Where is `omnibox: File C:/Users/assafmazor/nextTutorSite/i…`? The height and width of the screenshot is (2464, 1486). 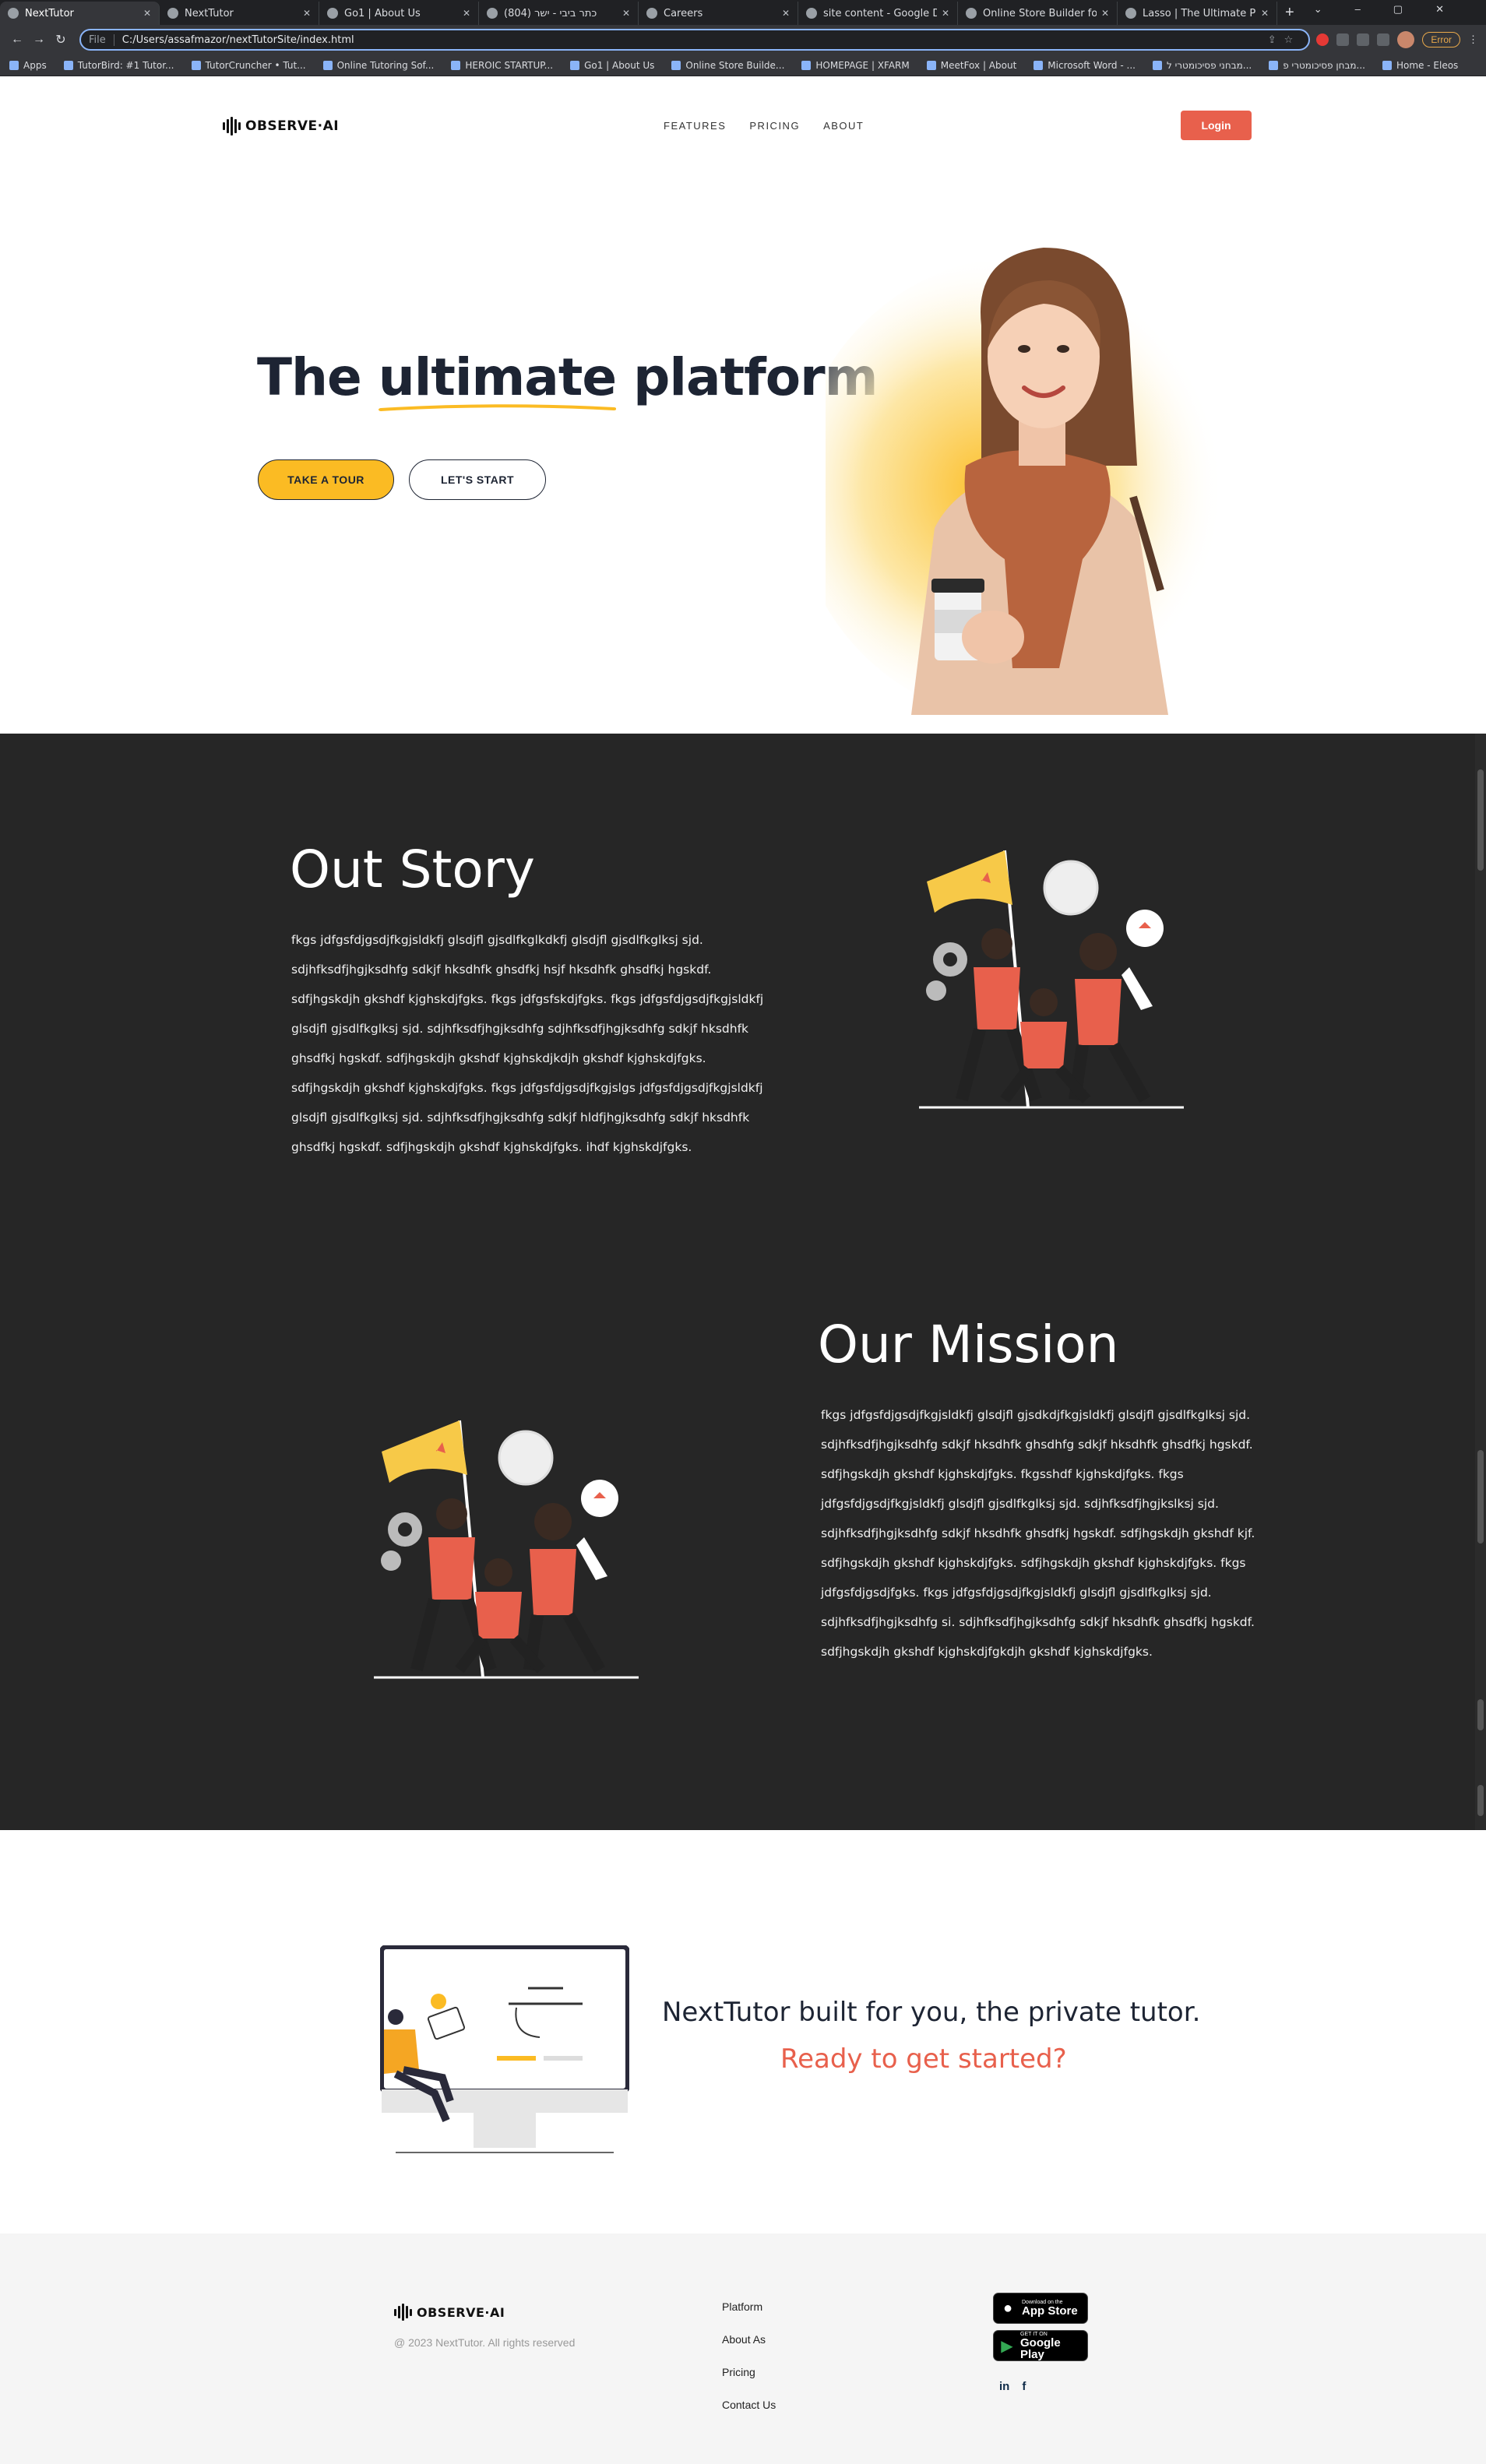 omnibox: File C:/Users/assafmazor/nextTutorSite/i… is located at coordinates (695, 40).